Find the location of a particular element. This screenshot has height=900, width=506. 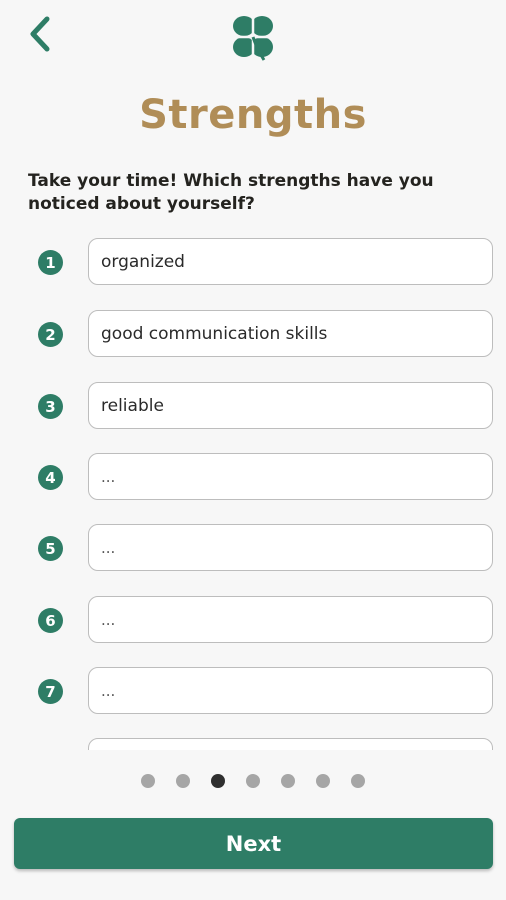

number-badge: 4 is located at coordinates (50, 477).